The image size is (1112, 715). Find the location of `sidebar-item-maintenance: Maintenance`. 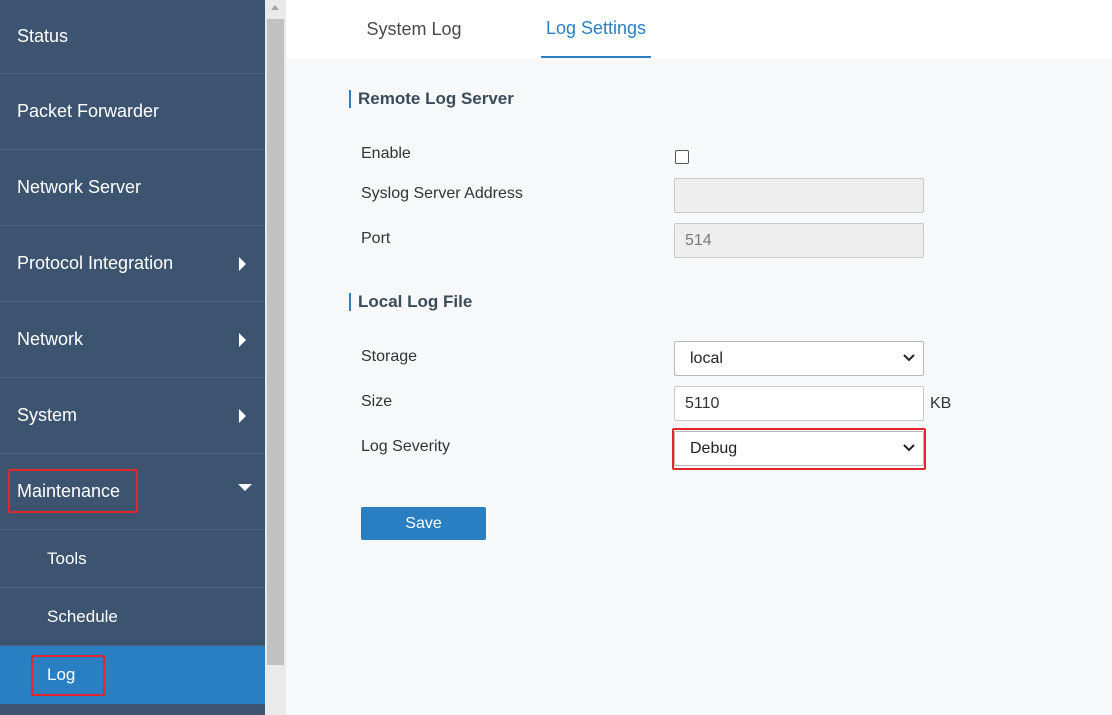

sidebar-item-maintenance: Maintenance is located at coordinates (132, 492).